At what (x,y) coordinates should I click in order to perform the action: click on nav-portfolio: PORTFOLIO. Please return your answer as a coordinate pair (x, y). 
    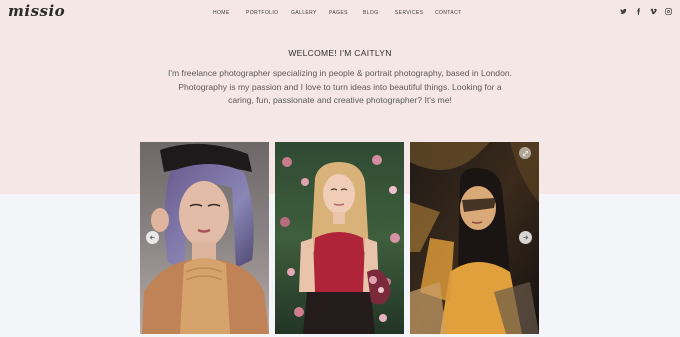
    Looking at the image, I should click on (262, 13).